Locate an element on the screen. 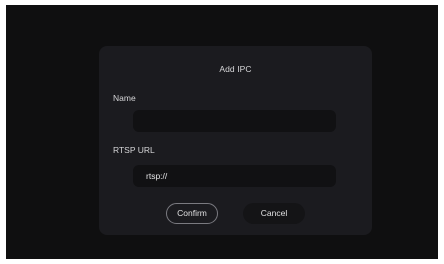 The width and height of the screenshot is (444, 264). cancel-button: Cancel is located at coordinates (274, 213).